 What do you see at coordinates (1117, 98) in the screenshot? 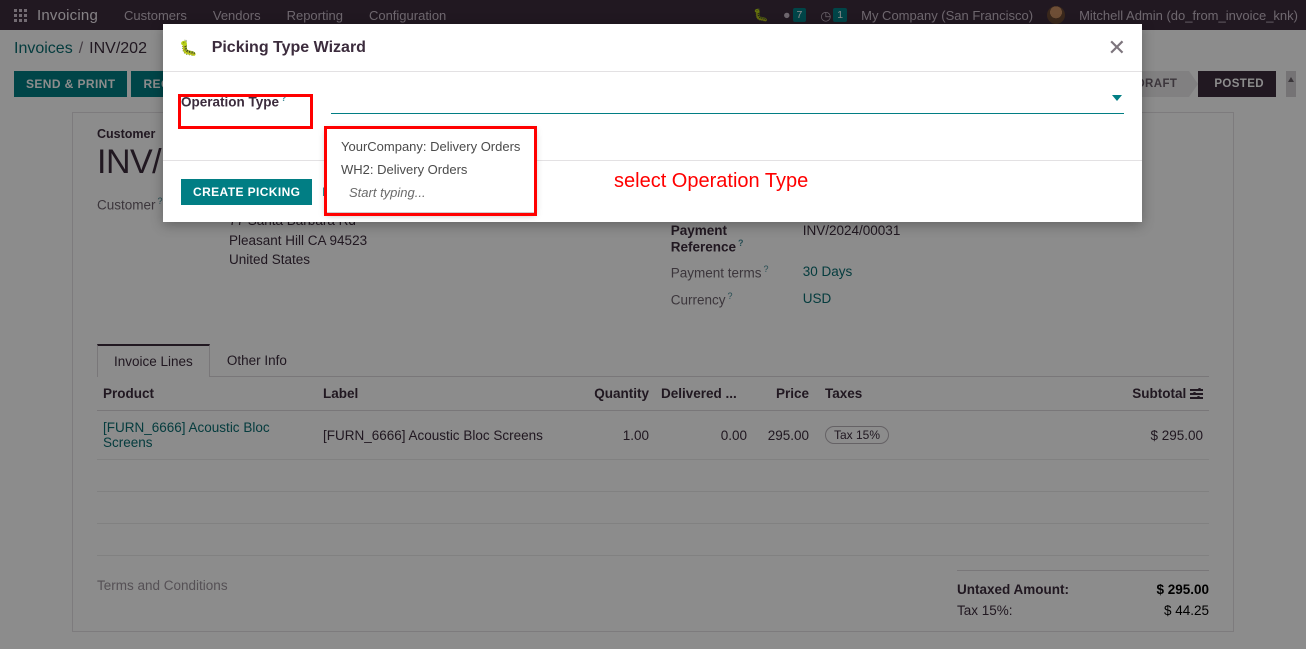
I see `chevron-down-icon` at bounding box center [1117, 98].